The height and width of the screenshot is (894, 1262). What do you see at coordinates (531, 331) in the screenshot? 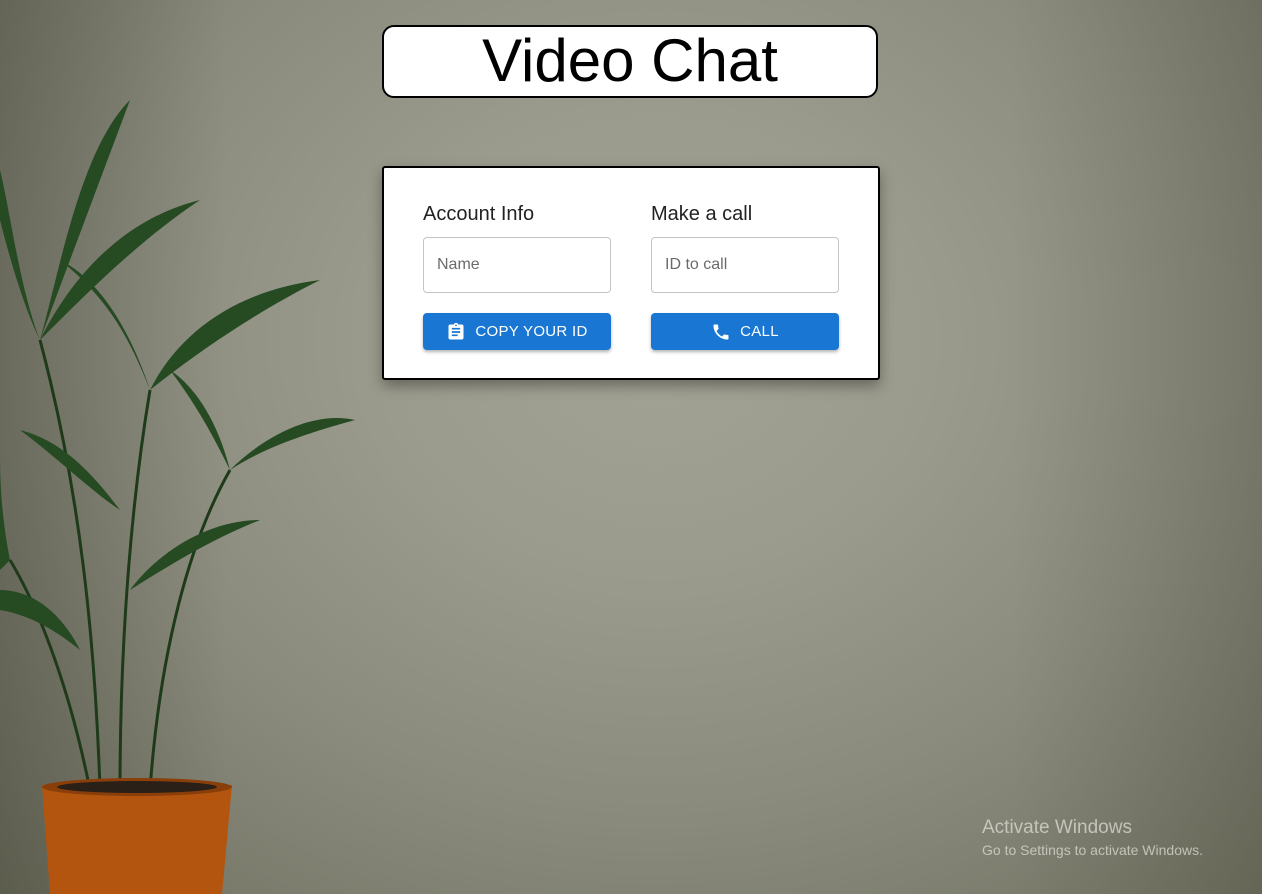
I see `copy-id-button-label: COPY YOUR ID` at bounding box center [531, 331].